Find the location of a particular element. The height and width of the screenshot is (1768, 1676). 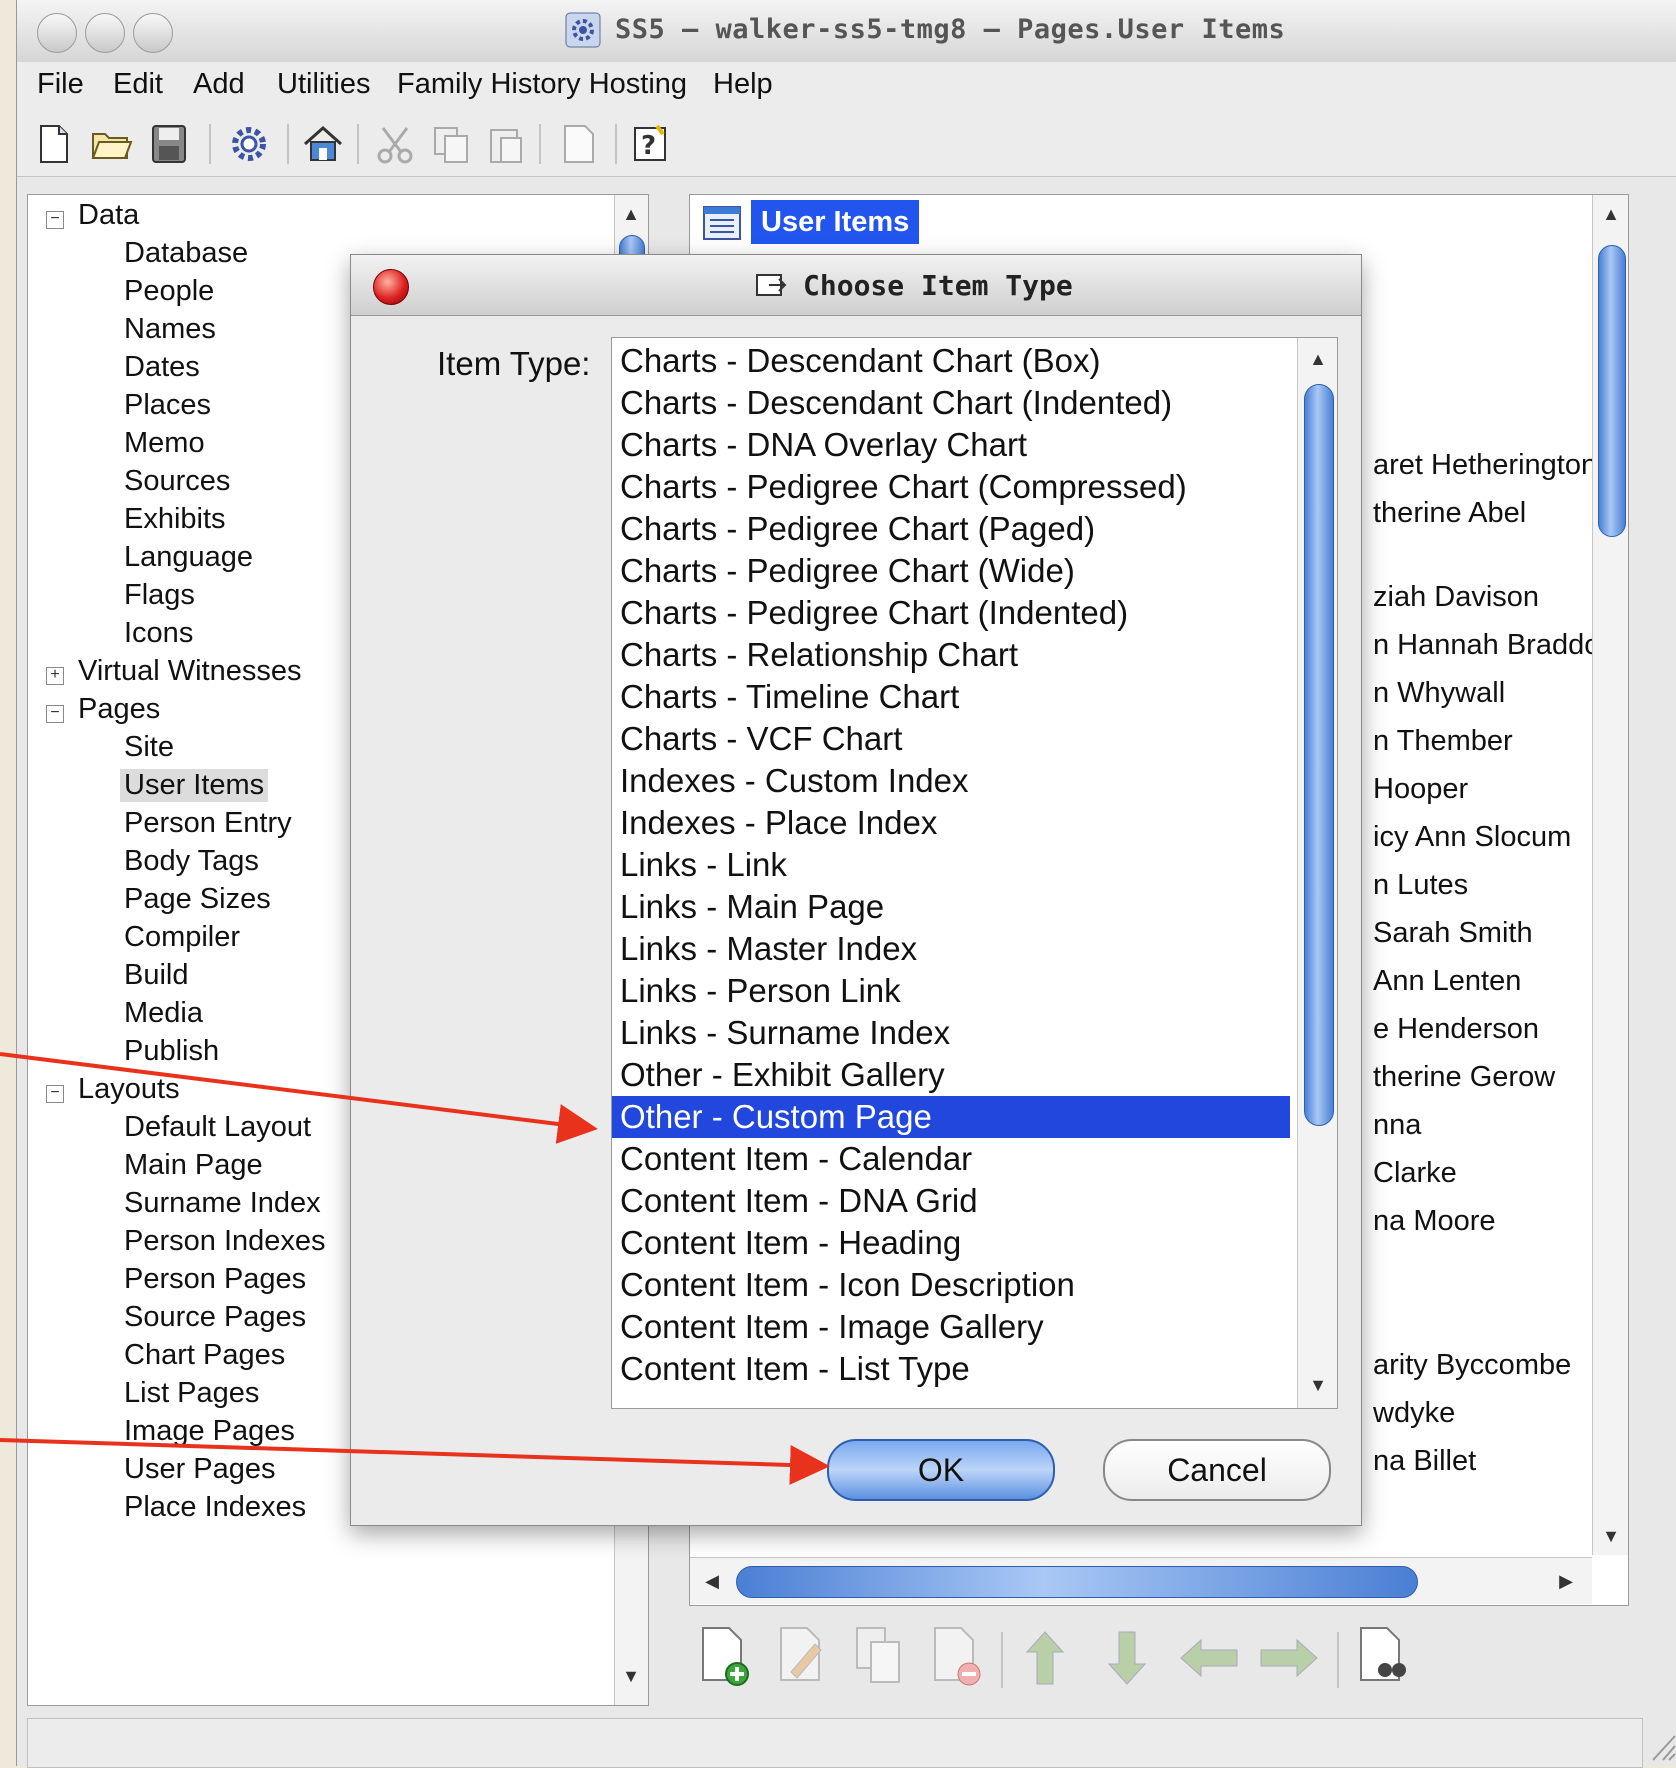

tree-item: Flags is located at coordinates (159, 595).